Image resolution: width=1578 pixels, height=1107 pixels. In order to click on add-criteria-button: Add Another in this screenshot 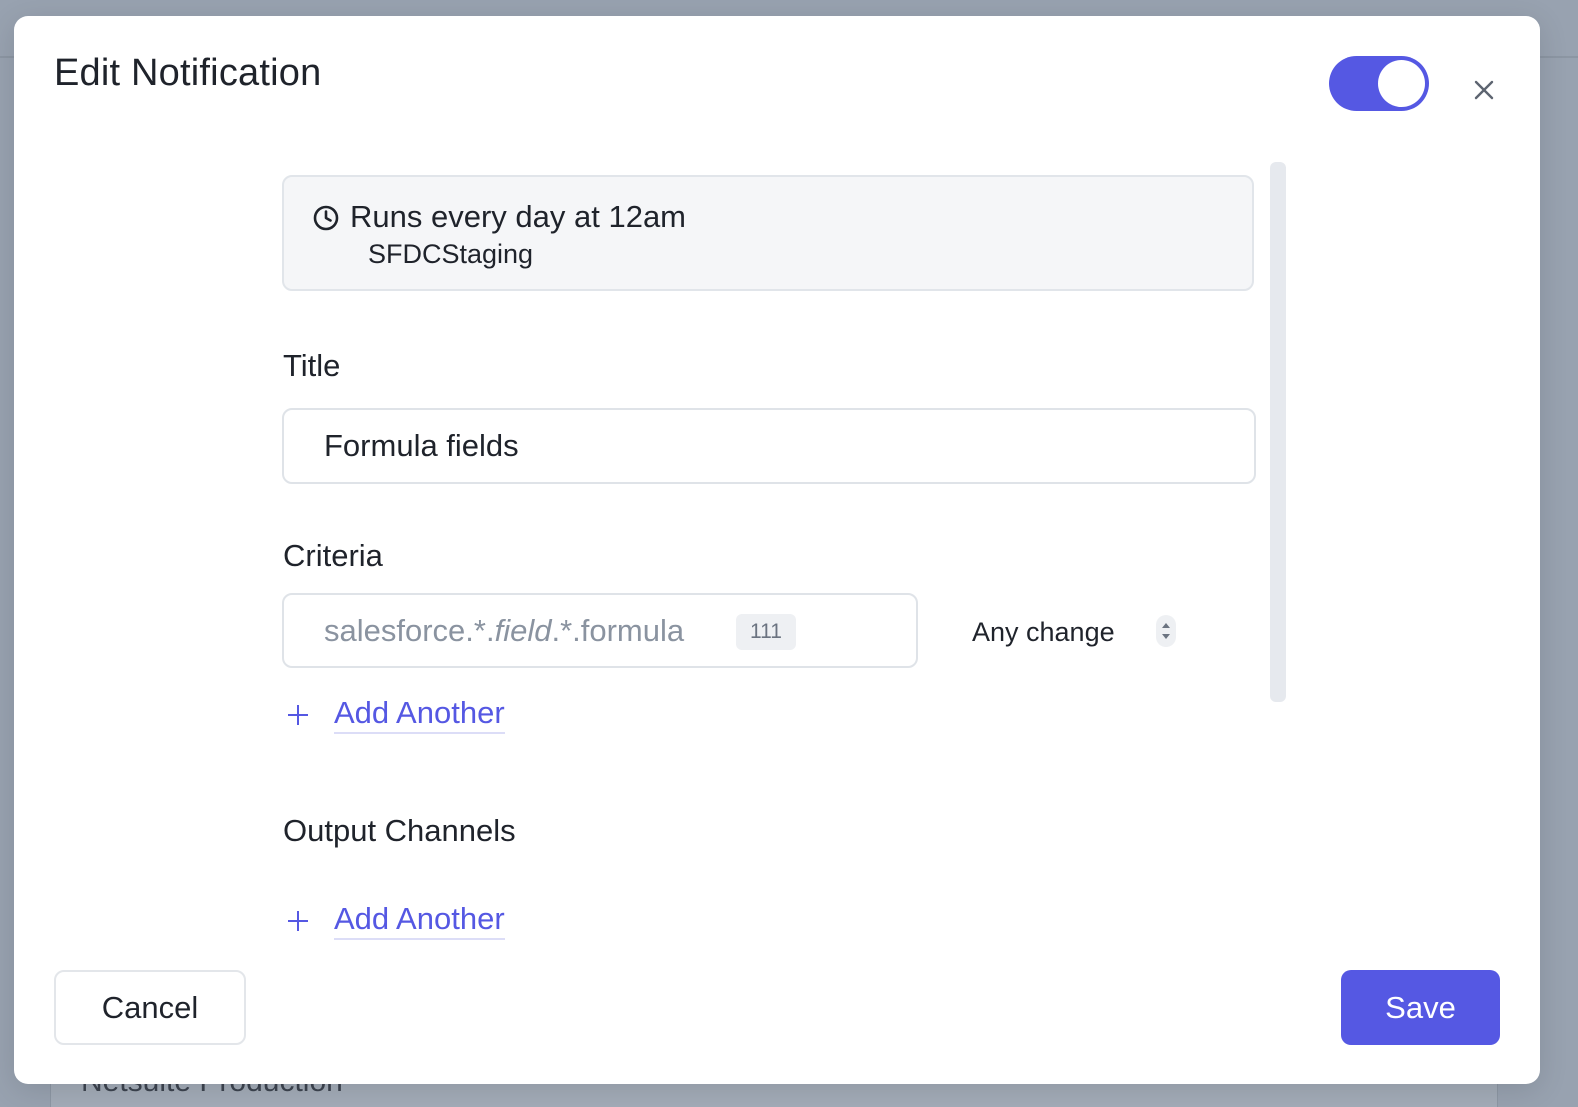, I will do `click(416, 716)`.